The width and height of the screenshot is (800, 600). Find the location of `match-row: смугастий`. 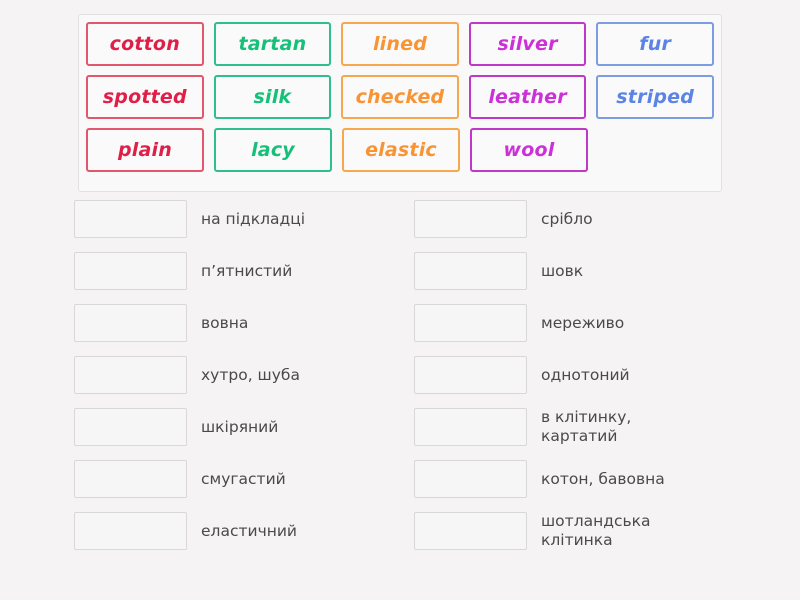

match-row: смугастий is located at coordinates (239, 479).